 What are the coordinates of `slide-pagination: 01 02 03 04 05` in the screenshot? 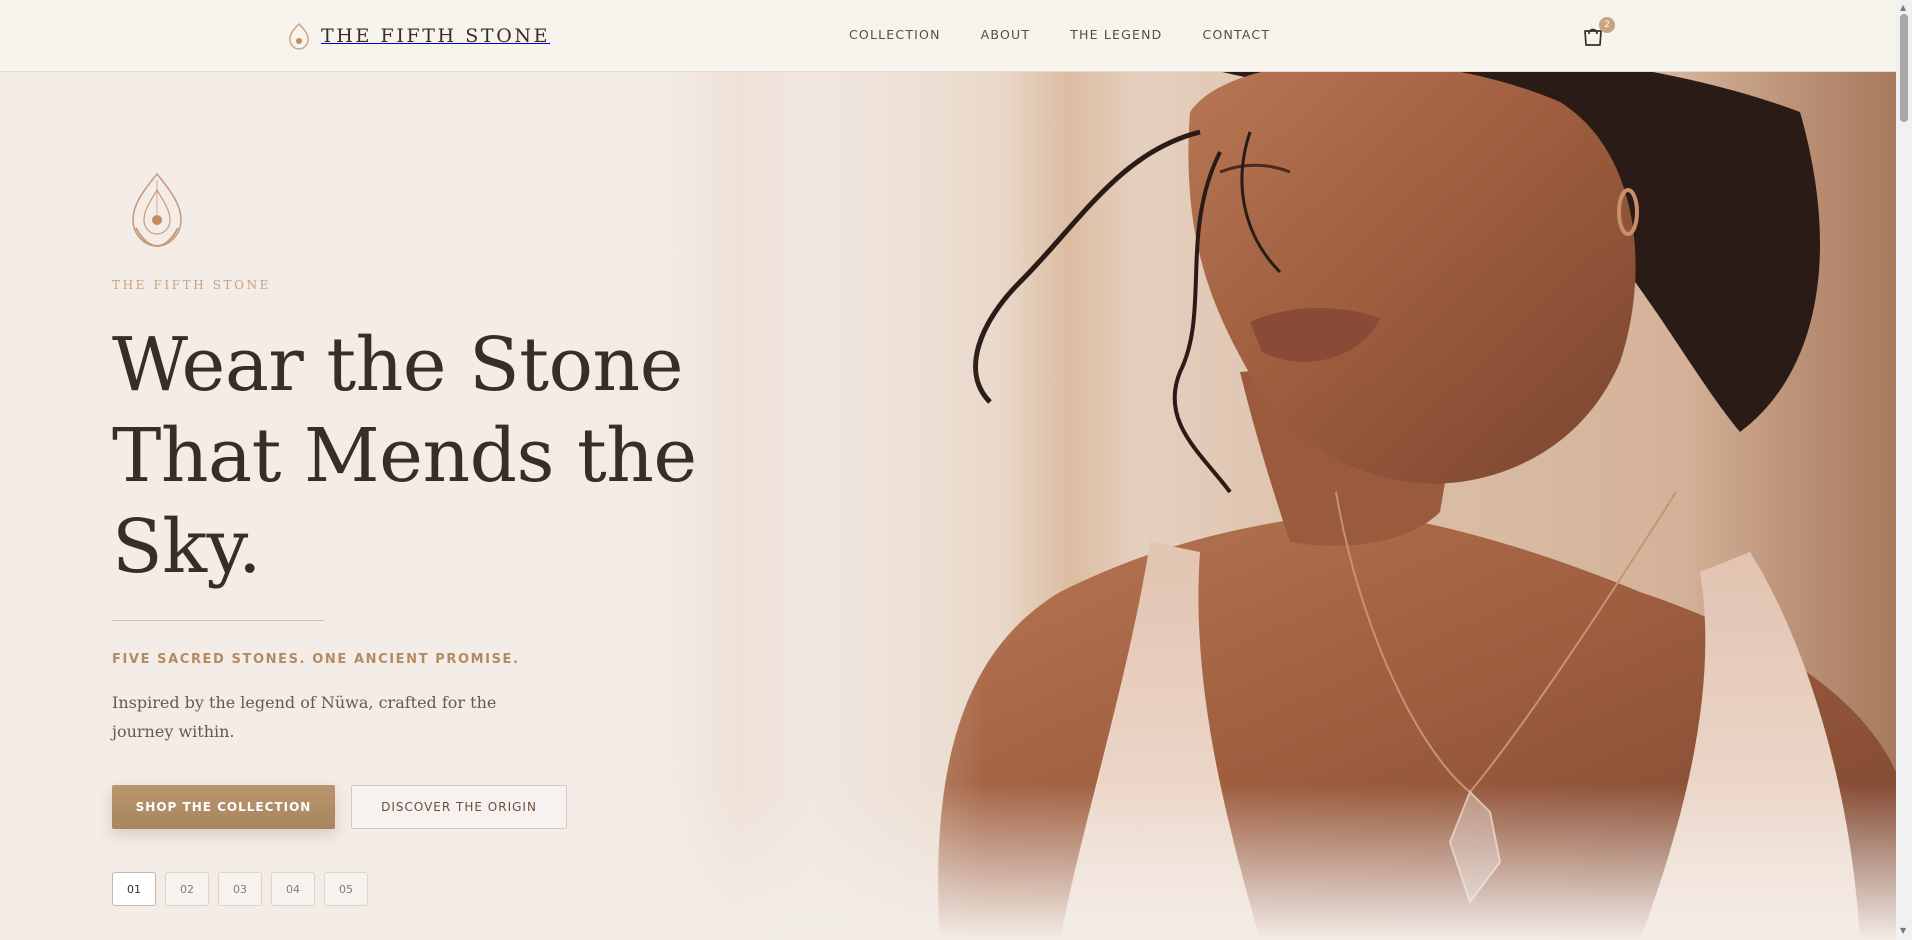 It's located at (240, 889).